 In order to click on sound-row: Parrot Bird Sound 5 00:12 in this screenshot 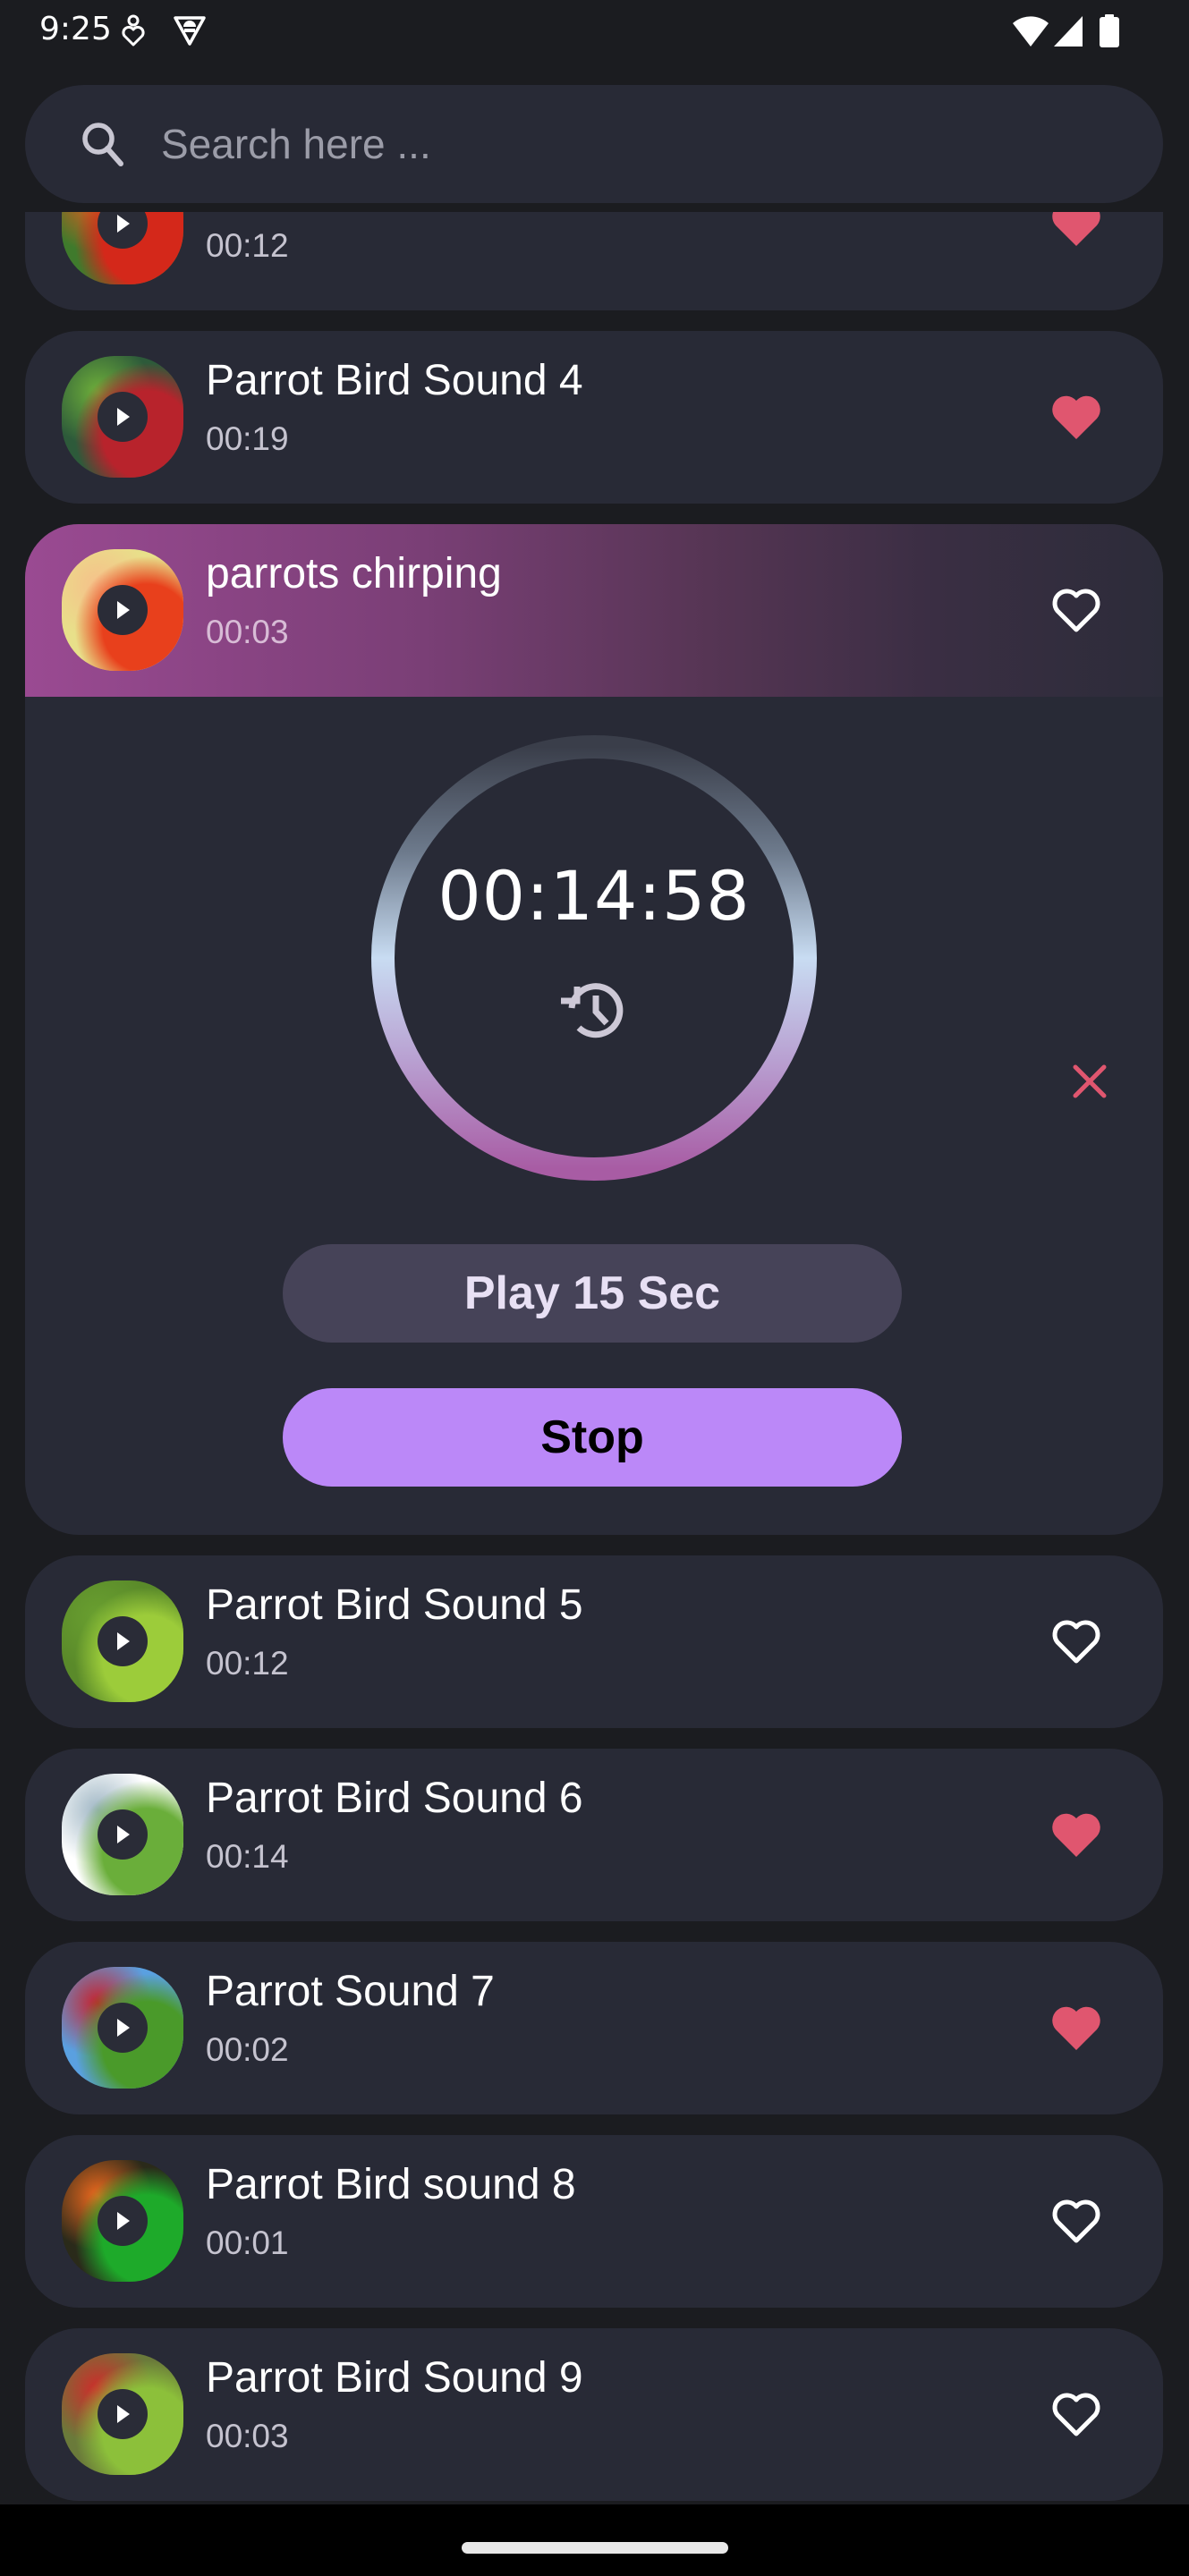, I will do `click(594, 1641)`.